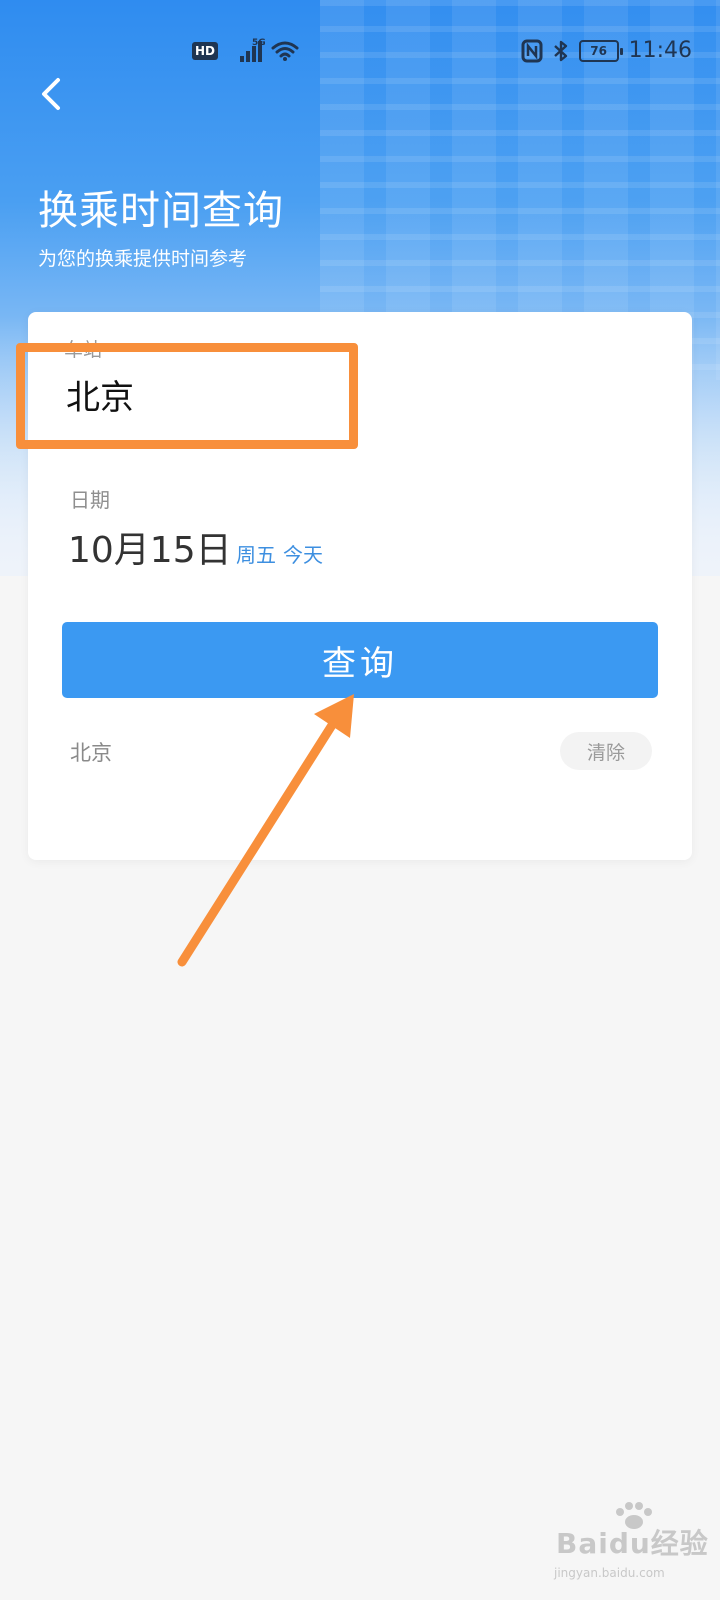 This screenshot has width=720, height=1600. Describe the element at coordinates (609, 1573) in the screenshot. I see `watermark-url: jingyan.baidu.com` at that location.